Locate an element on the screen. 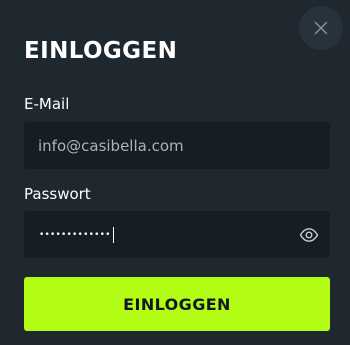 The width and height of the screenshot is (350, 345). password-field: ••••••••••••• is located at coordinates (177, 234).